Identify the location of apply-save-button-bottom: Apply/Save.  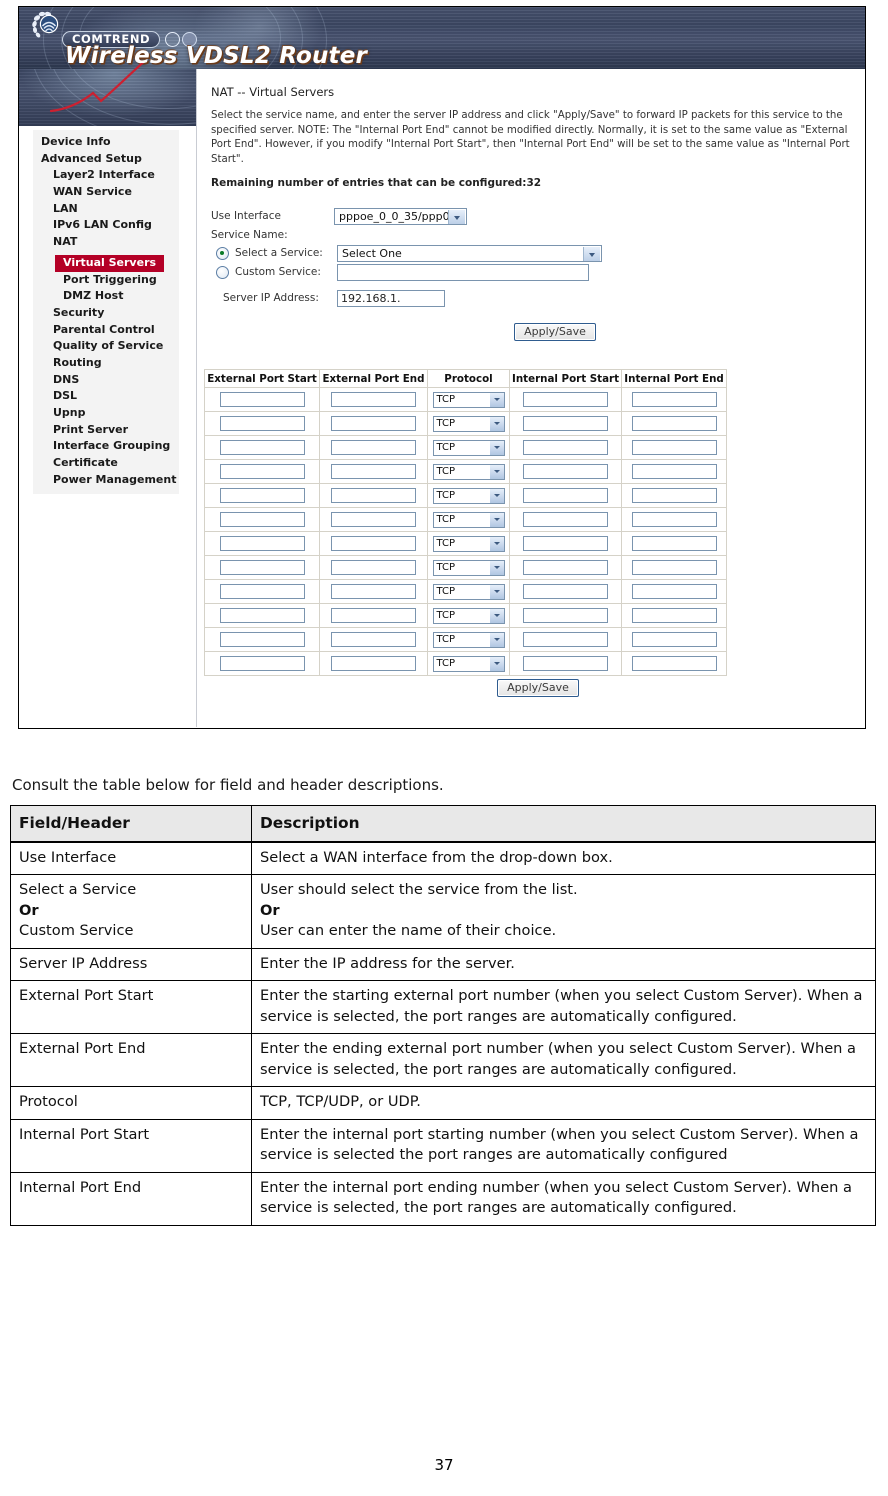
(538, 688).